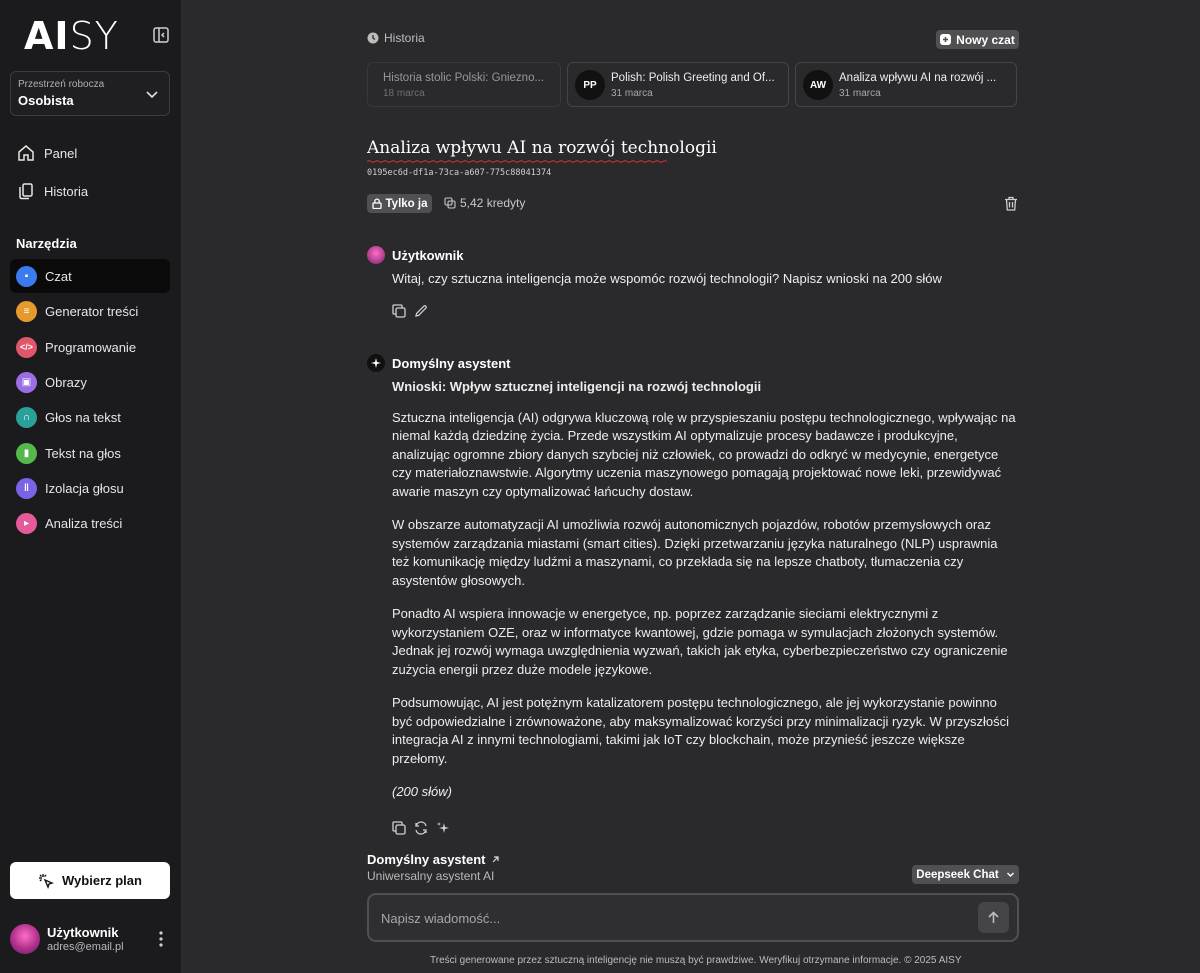 The image size is (1200, 973). What do you see at coordinates (450, 203) in the screenshot?
I see `coins-icon` at bounding box center [450, 203].